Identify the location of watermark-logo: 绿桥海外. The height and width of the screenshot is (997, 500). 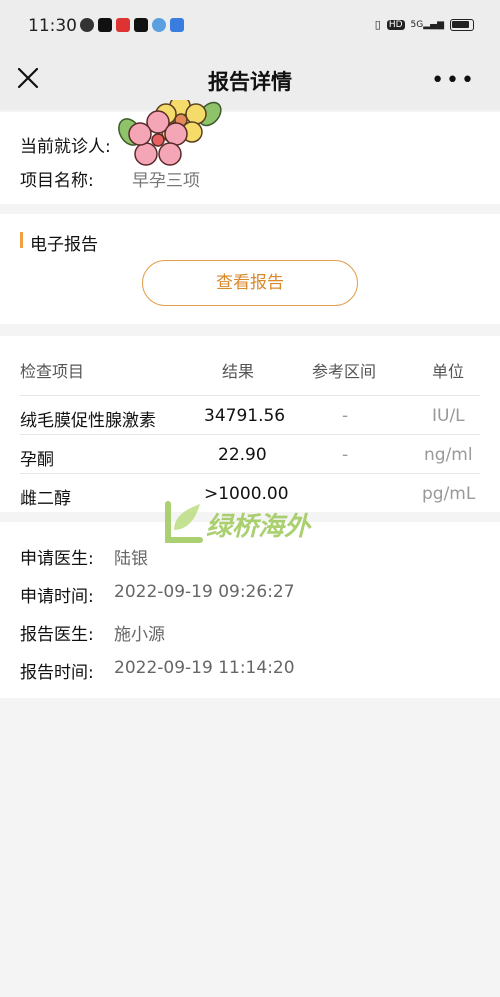
(260, 524).